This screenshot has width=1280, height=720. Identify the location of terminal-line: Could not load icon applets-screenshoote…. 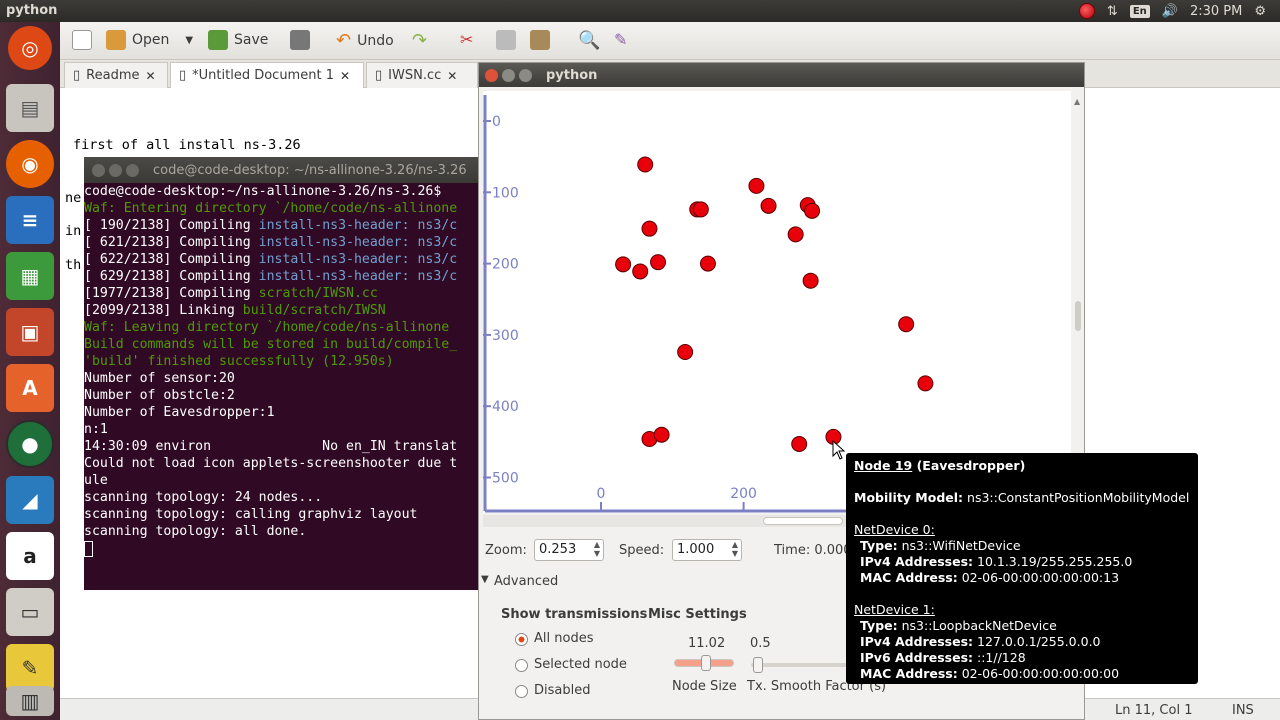
(271, 463).